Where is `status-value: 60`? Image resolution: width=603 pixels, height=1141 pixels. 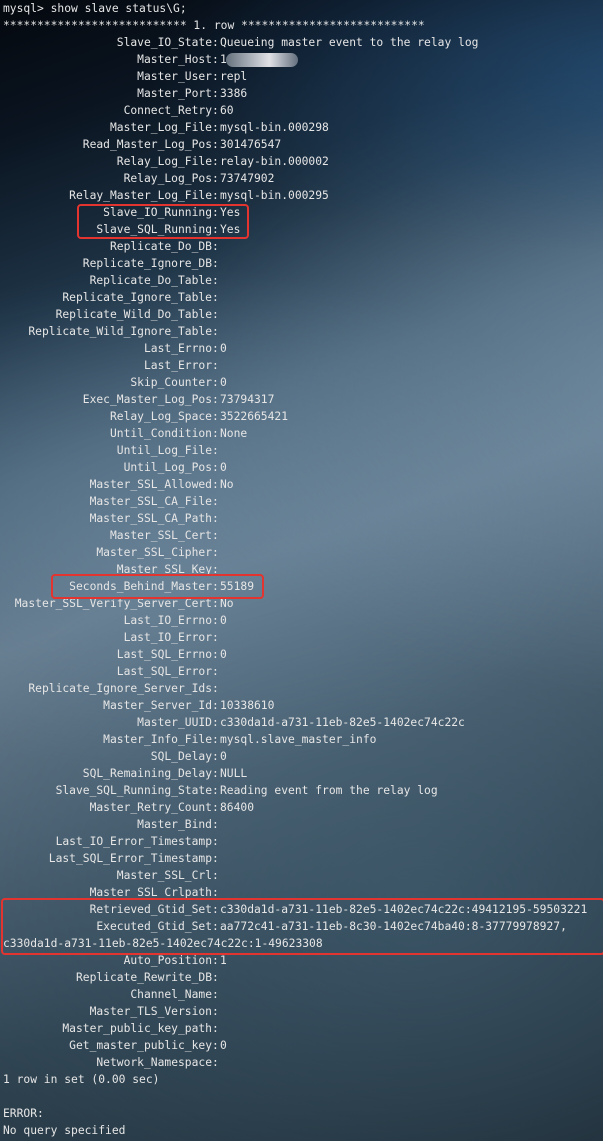 status-value: 60 is located at coordinates (227, 110).